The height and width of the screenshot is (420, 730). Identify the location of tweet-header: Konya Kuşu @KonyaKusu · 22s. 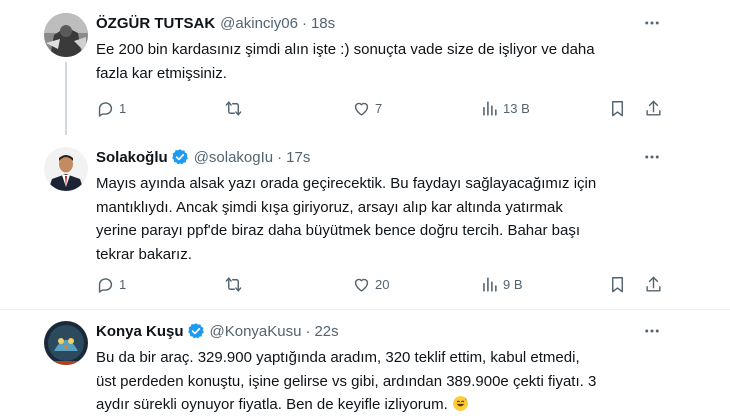
(217, 331).